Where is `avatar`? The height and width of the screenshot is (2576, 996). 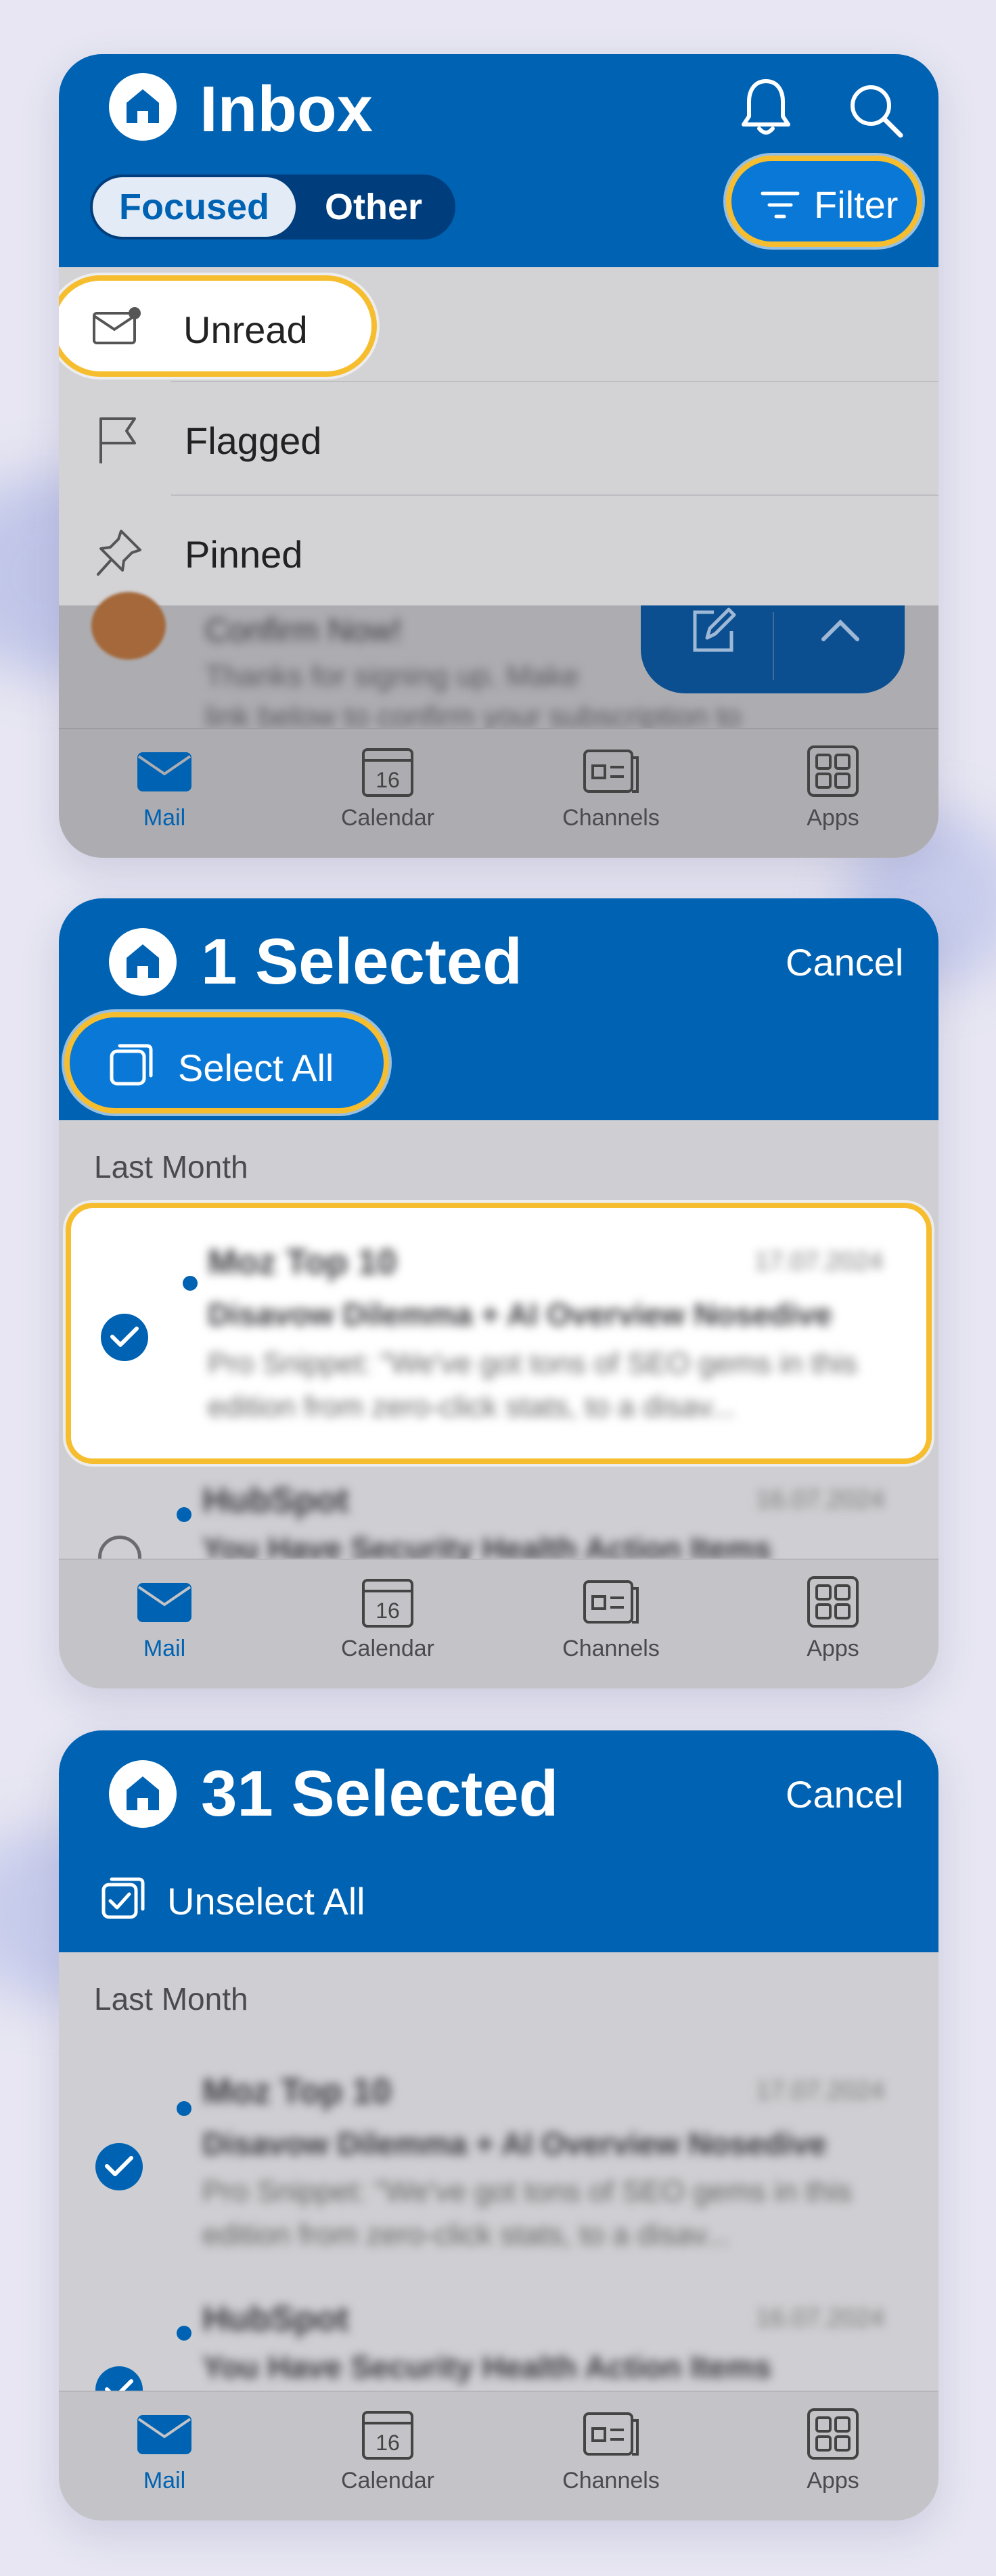
avatar is located at coordinates (128, 626).